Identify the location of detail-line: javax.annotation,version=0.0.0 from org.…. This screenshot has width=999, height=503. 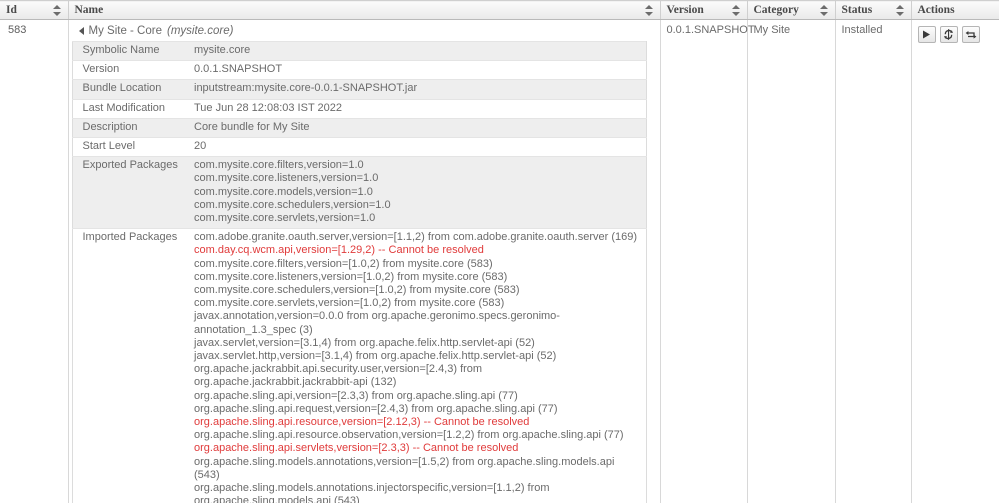
(377, 323).